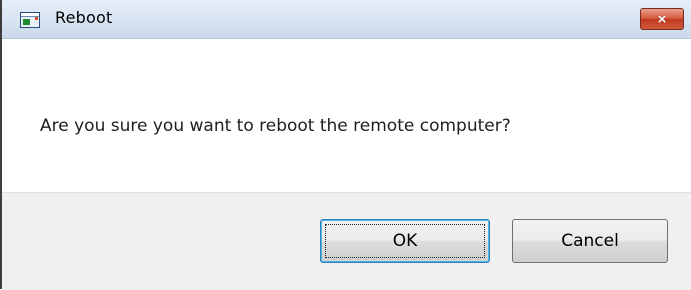  I want to click on cancel-button-label: Cancel, so click(590, 241).